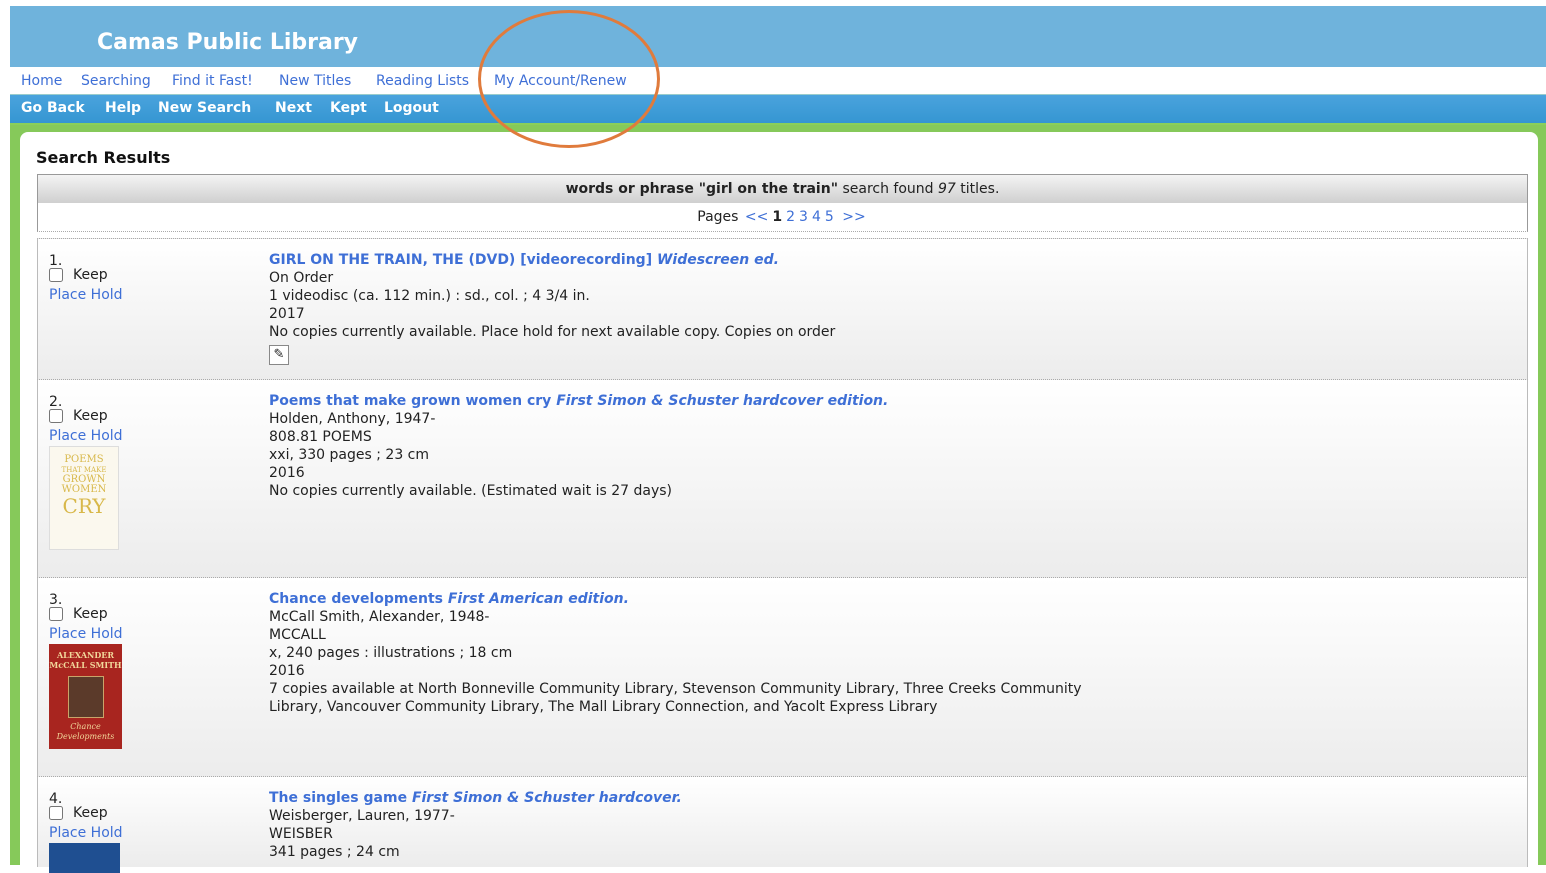  I want to click on record-description: x, 240 pages : illustrations ; 18 cm, so click(391, 653).